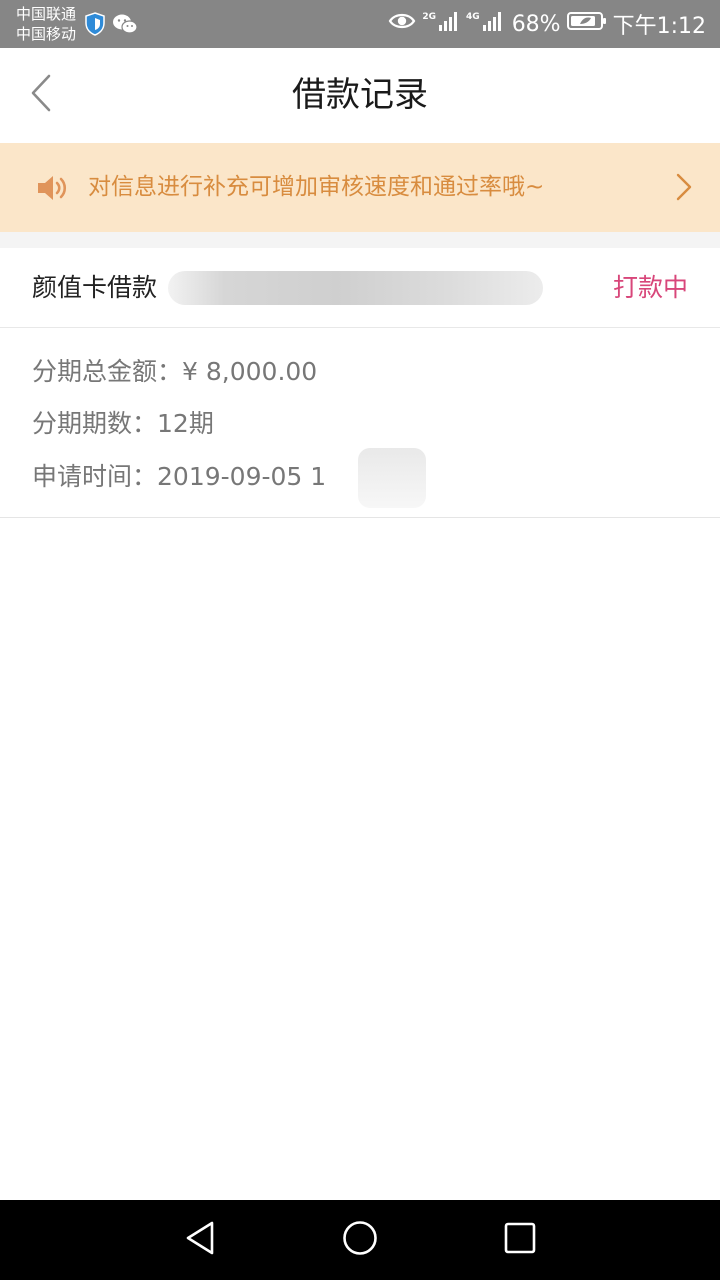  I want to click on battery-percent: 68%, so click(536, 24).